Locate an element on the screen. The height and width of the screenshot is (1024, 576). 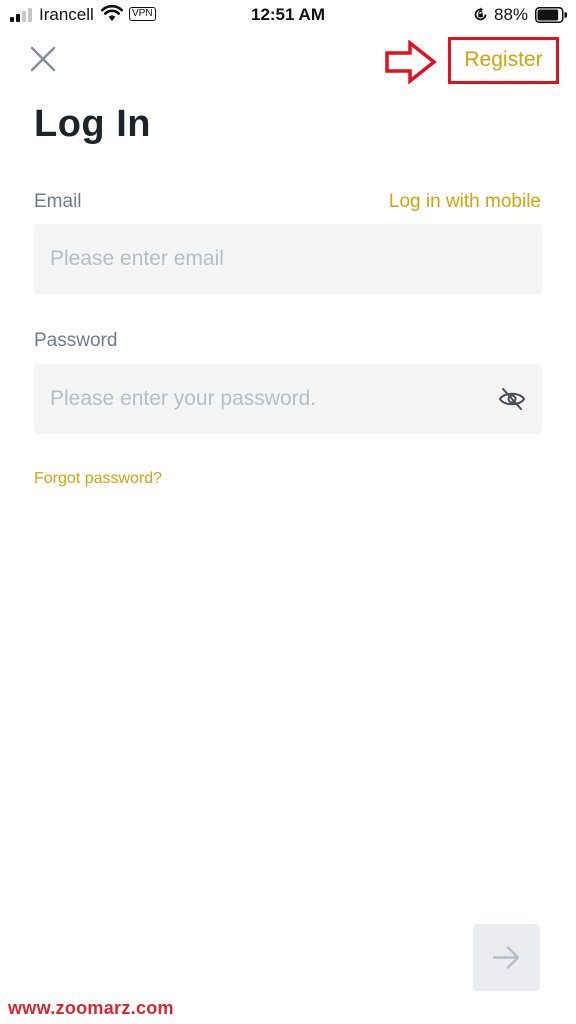
email-field-container is located at coordinates (288, 259).